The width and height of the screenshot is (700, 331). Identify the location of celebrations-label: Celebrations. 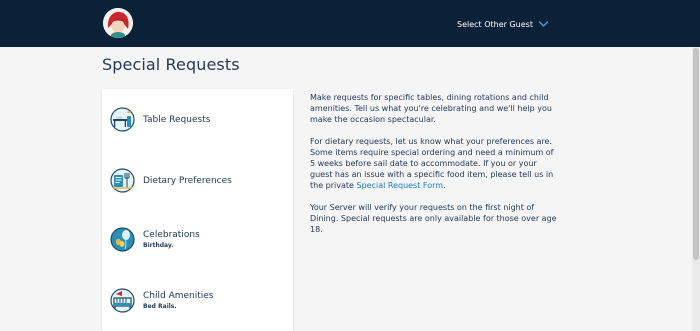
(171, 235).